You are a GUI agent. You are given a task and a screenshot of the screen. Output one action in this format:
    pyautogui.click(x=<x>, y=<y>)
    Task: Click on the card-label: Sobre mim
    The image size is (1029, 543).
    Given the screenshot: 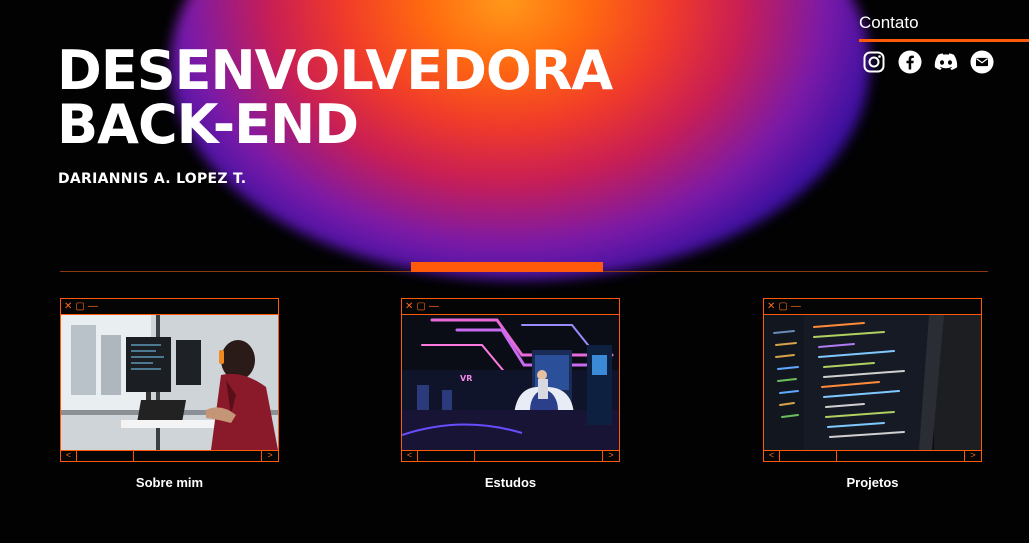 What is the action you would take?
    pyautogui.click(x=169, y=482)
    